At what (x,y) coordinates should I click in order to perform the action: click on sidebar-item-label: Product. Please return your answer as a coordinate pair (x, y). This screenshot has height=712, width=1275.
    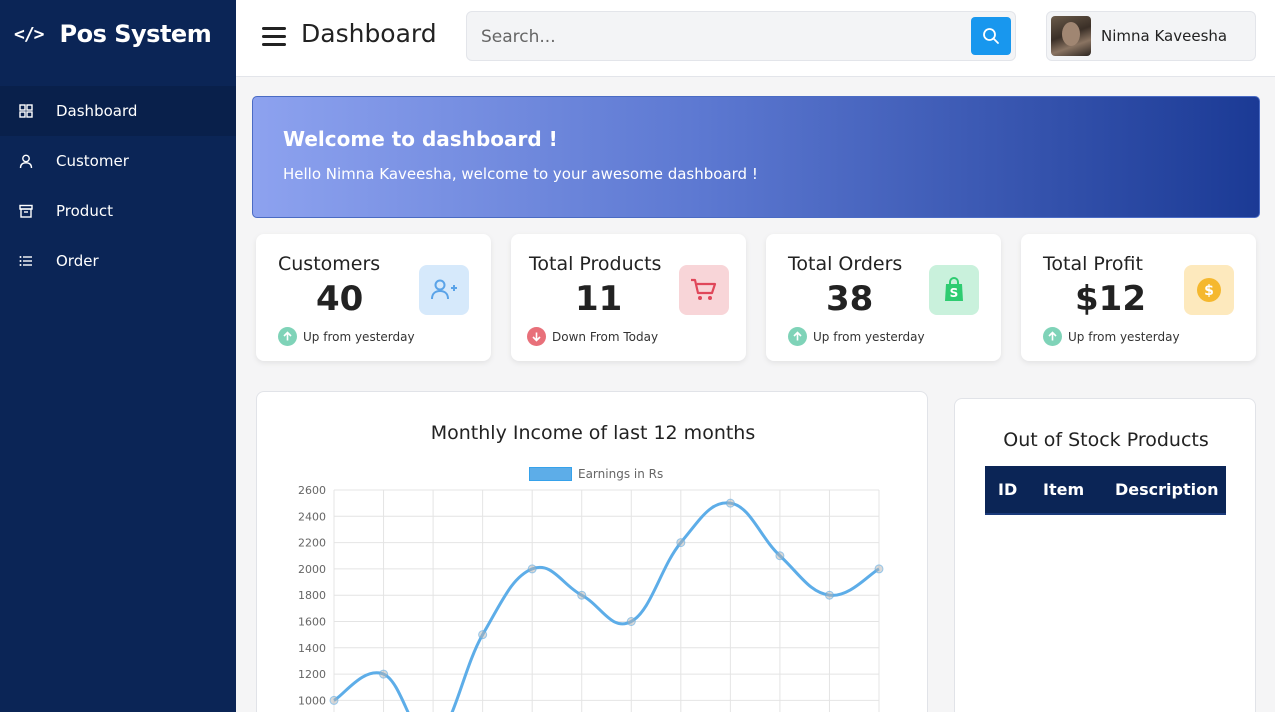
    Looking at the image, I should click on (84, 211).